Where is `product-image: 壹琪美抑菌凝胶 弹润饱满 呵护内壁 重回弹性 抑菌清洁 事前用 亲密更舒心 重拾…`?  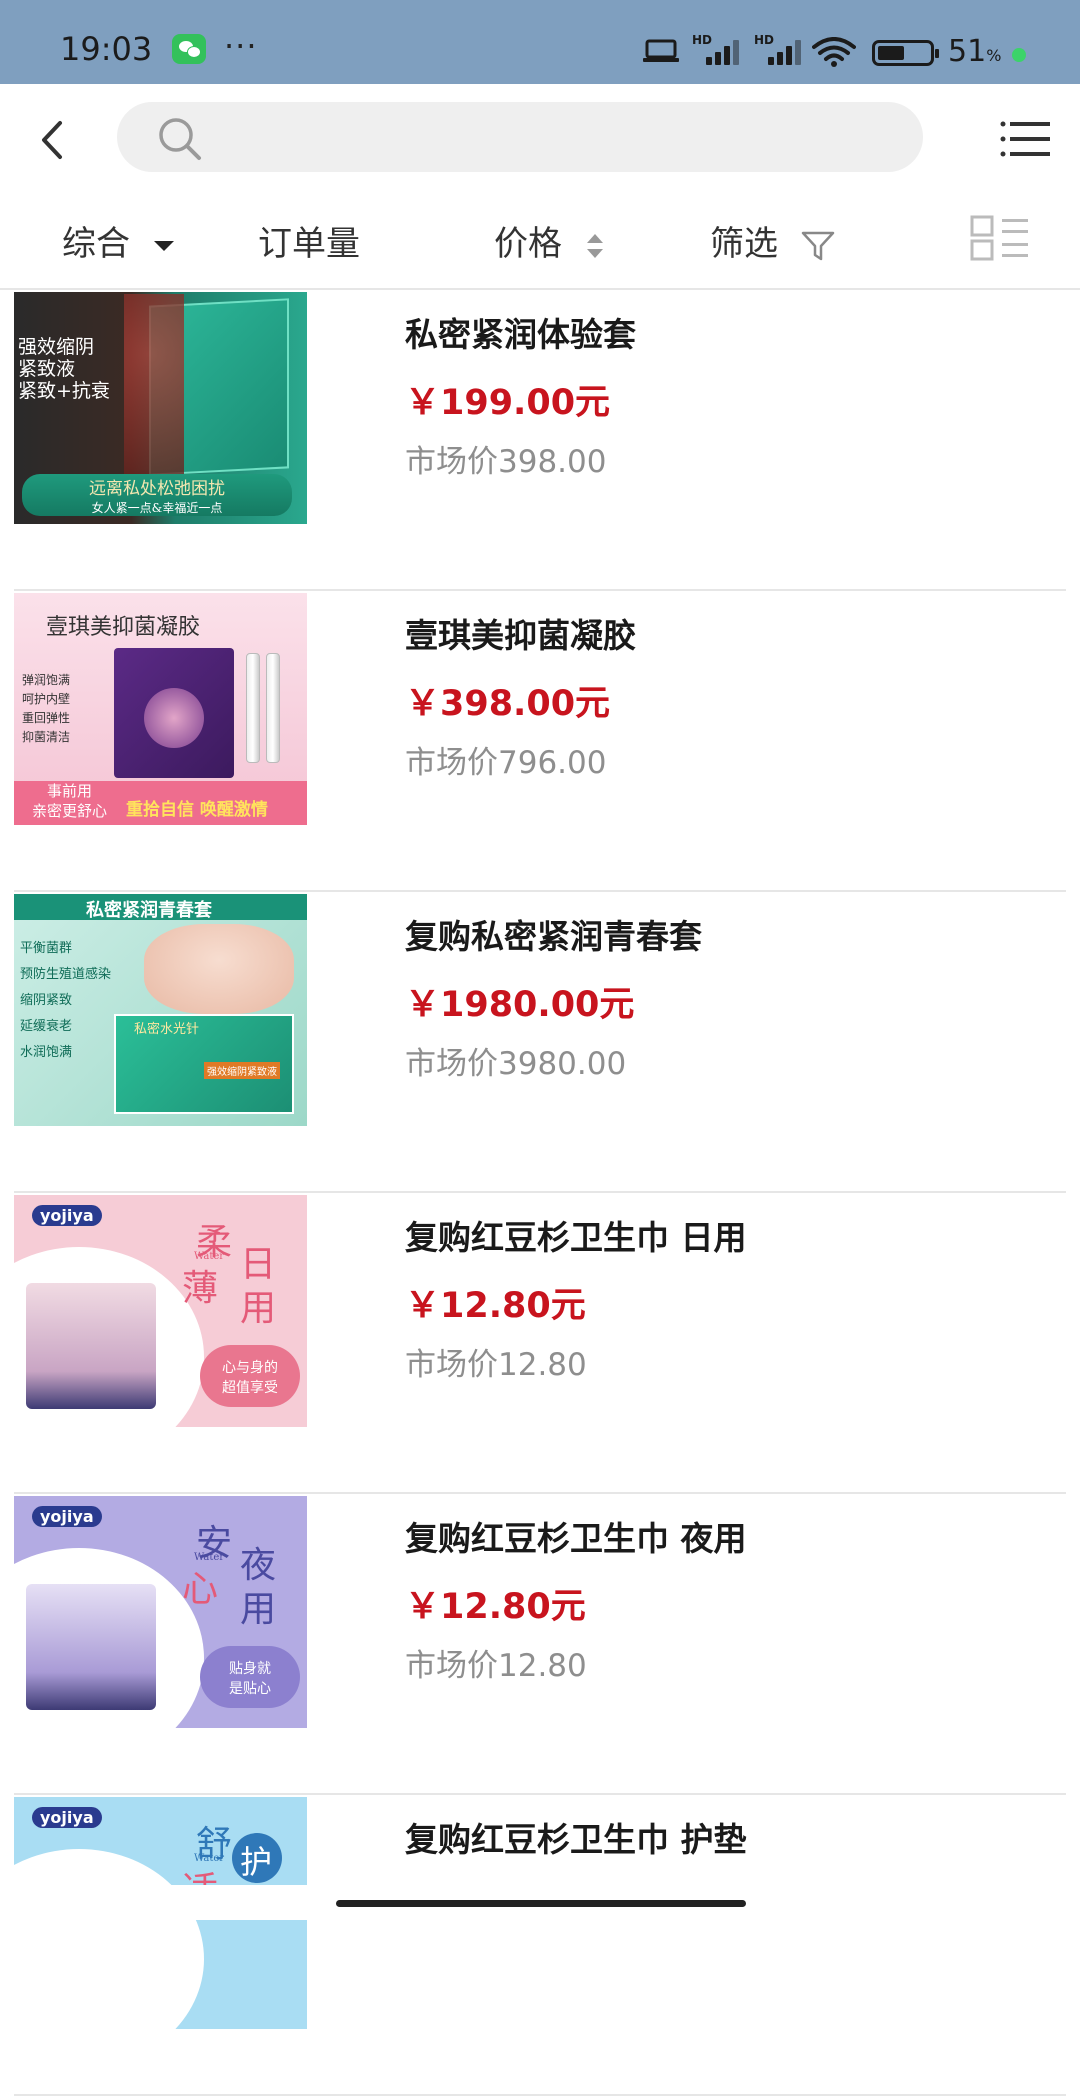 product-image: 壹琪美抑菌凝胶 弹润饱满 呵护内壁 重回弹性 抑菌清洁 事前用 亲密更舒心 重拾… is located at coordinates (160, 709).